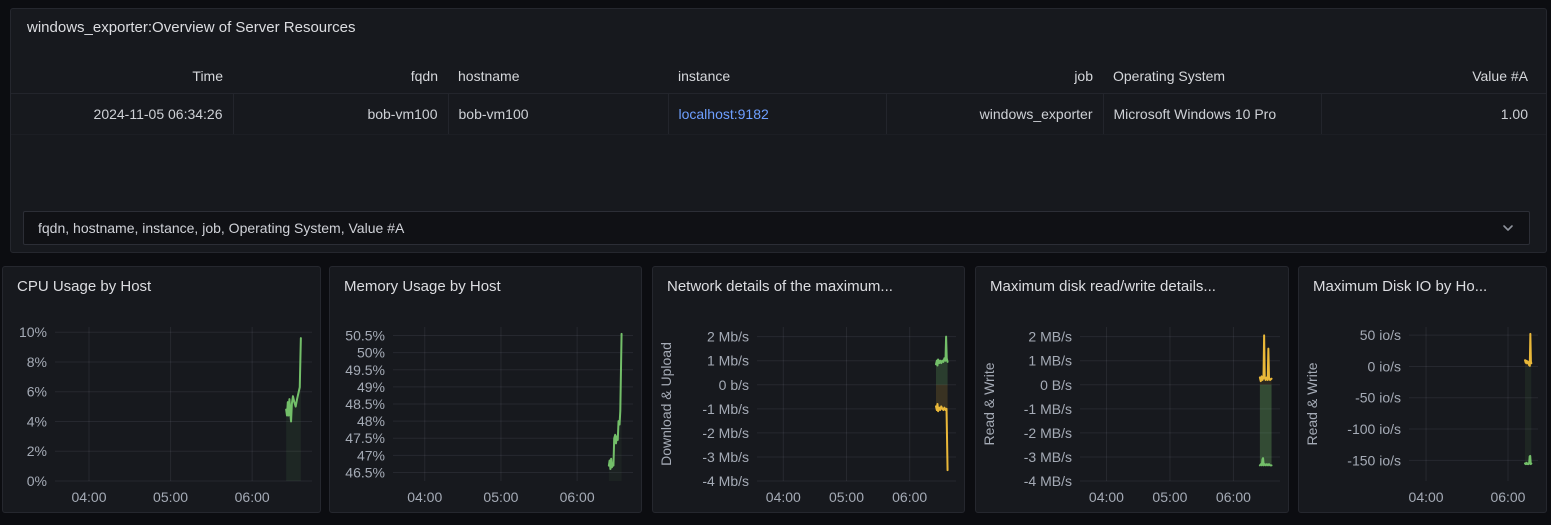 This screenshot has width=1551, height=525. What do you see at coordinates (734, 385) in the screenshot?
I see `svg-text: 0 b/s` at bounding box center [734, 385].